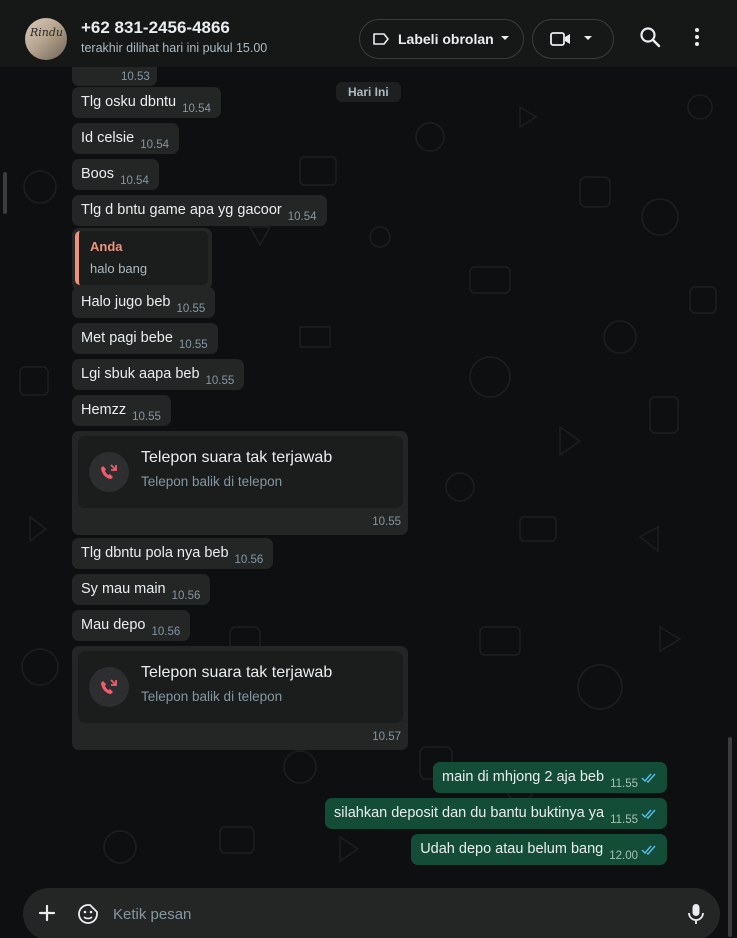  I want to click on message-incoming: Tlg dbntu pola nya beb 10.56, so click(173, 553).